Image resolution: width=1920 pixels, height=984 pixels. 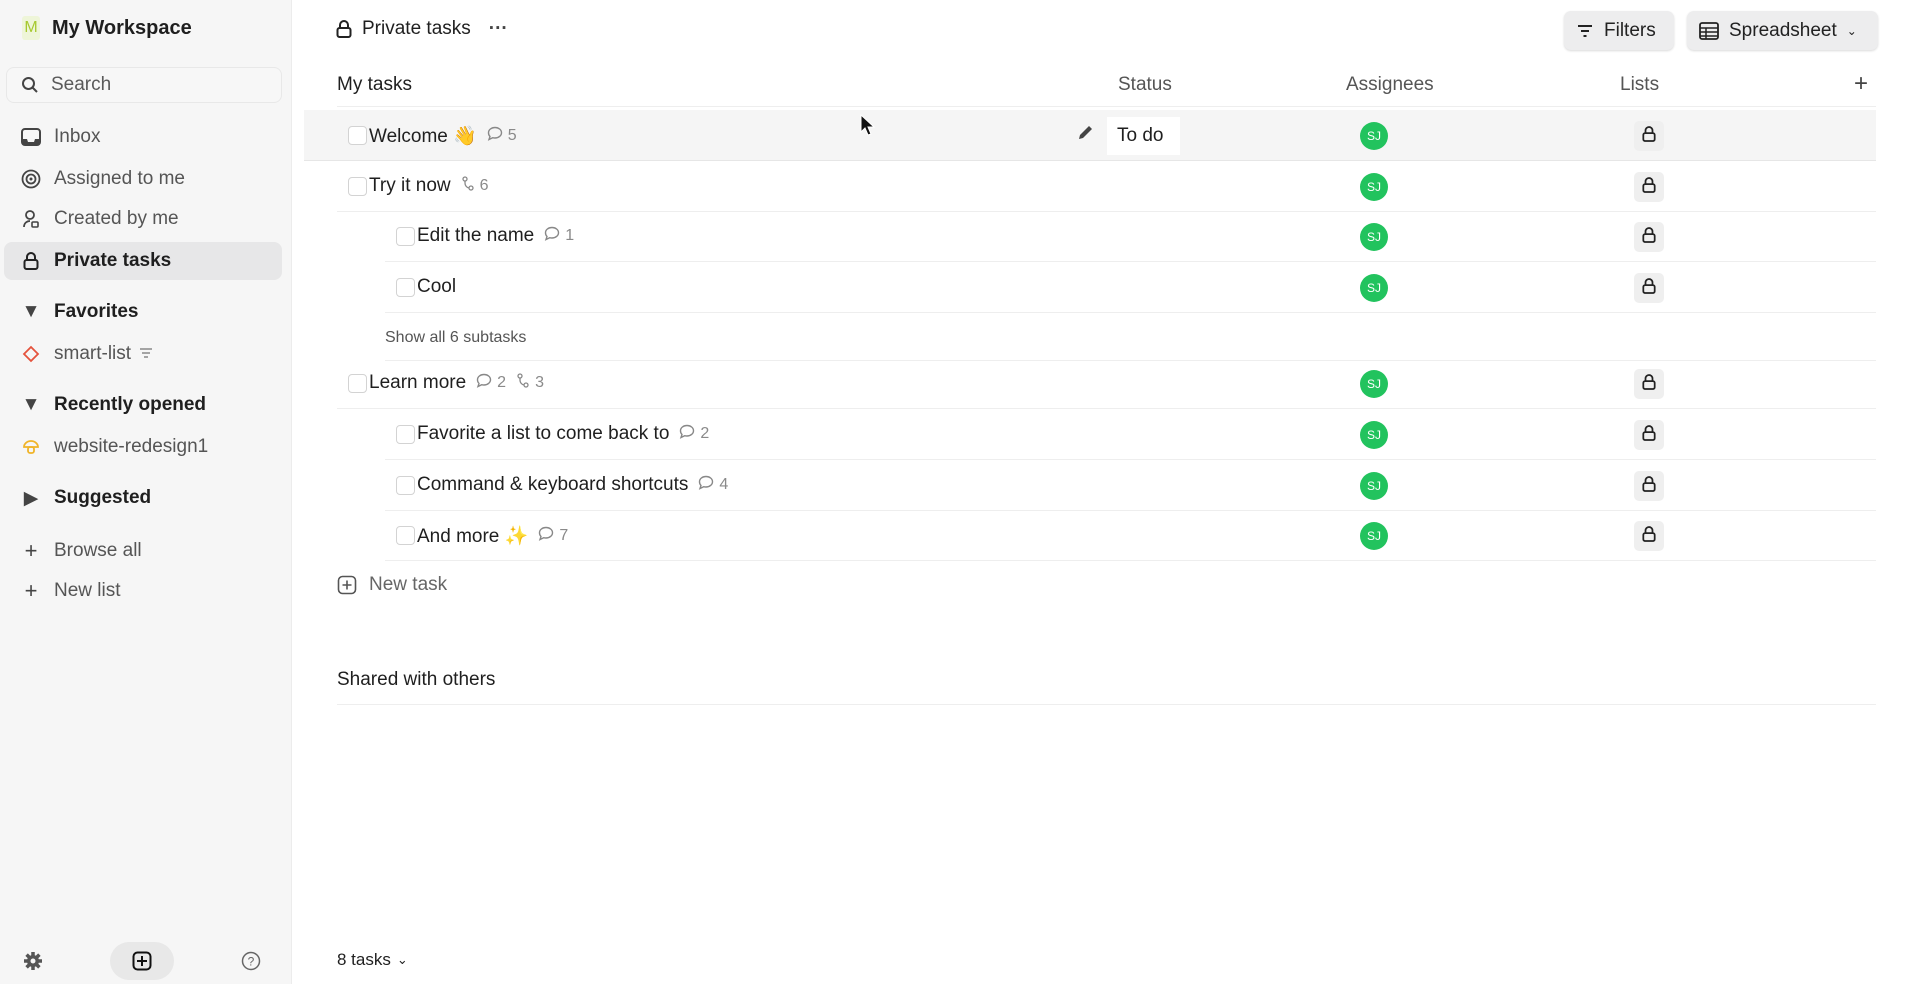 What do you see at coordinates (1085, 135) in the screenshot?
I see `pencil-icon` at bounding box center [1085, 135].